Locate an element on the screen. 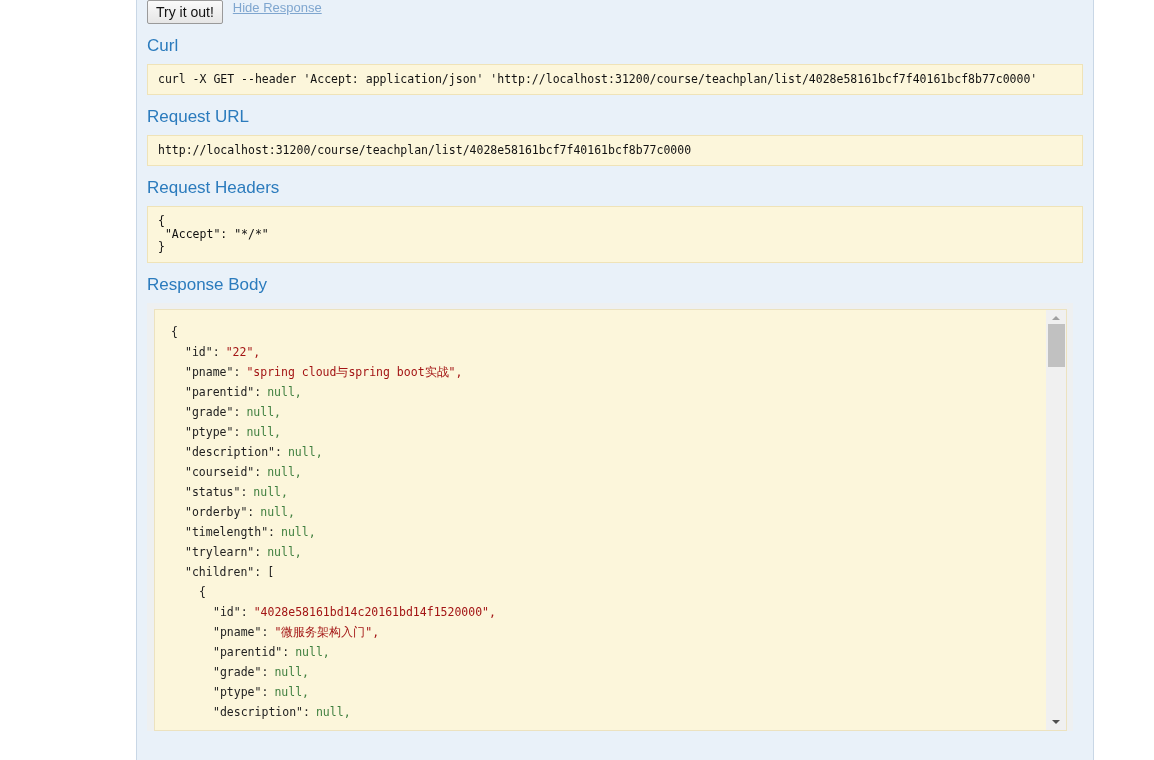 Image resolution: width=1154 pixels, height=760 pixels. section-heading: Curl is located at coordinates (163, 46).